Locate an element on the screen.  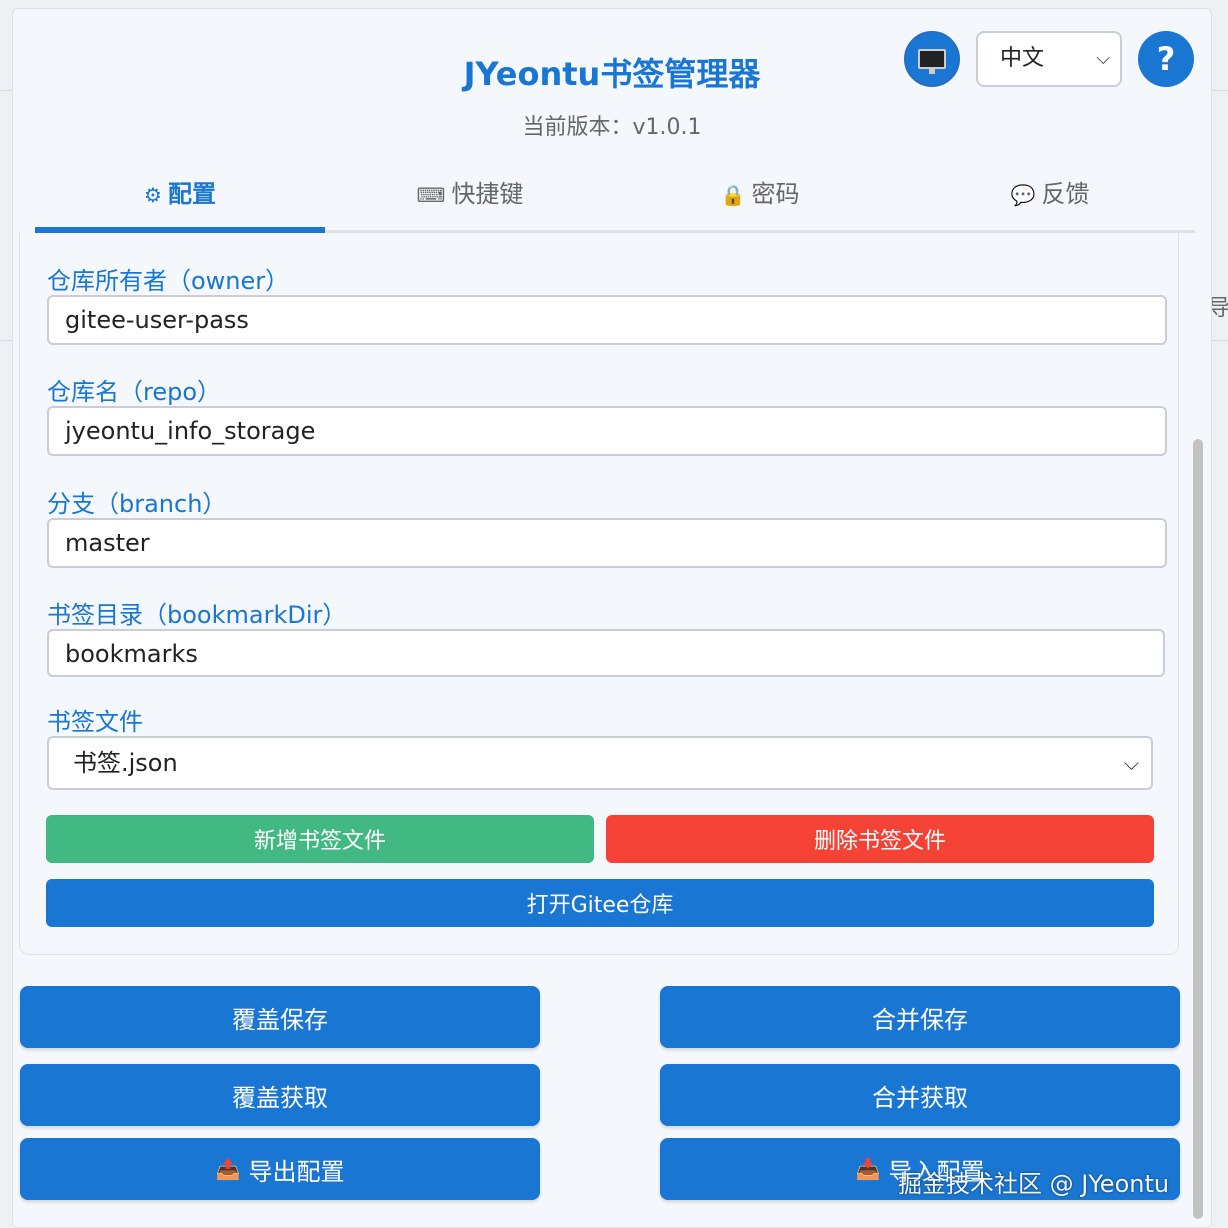
bookmark-file-value: 书签.json is located at coordinates (125, 763).